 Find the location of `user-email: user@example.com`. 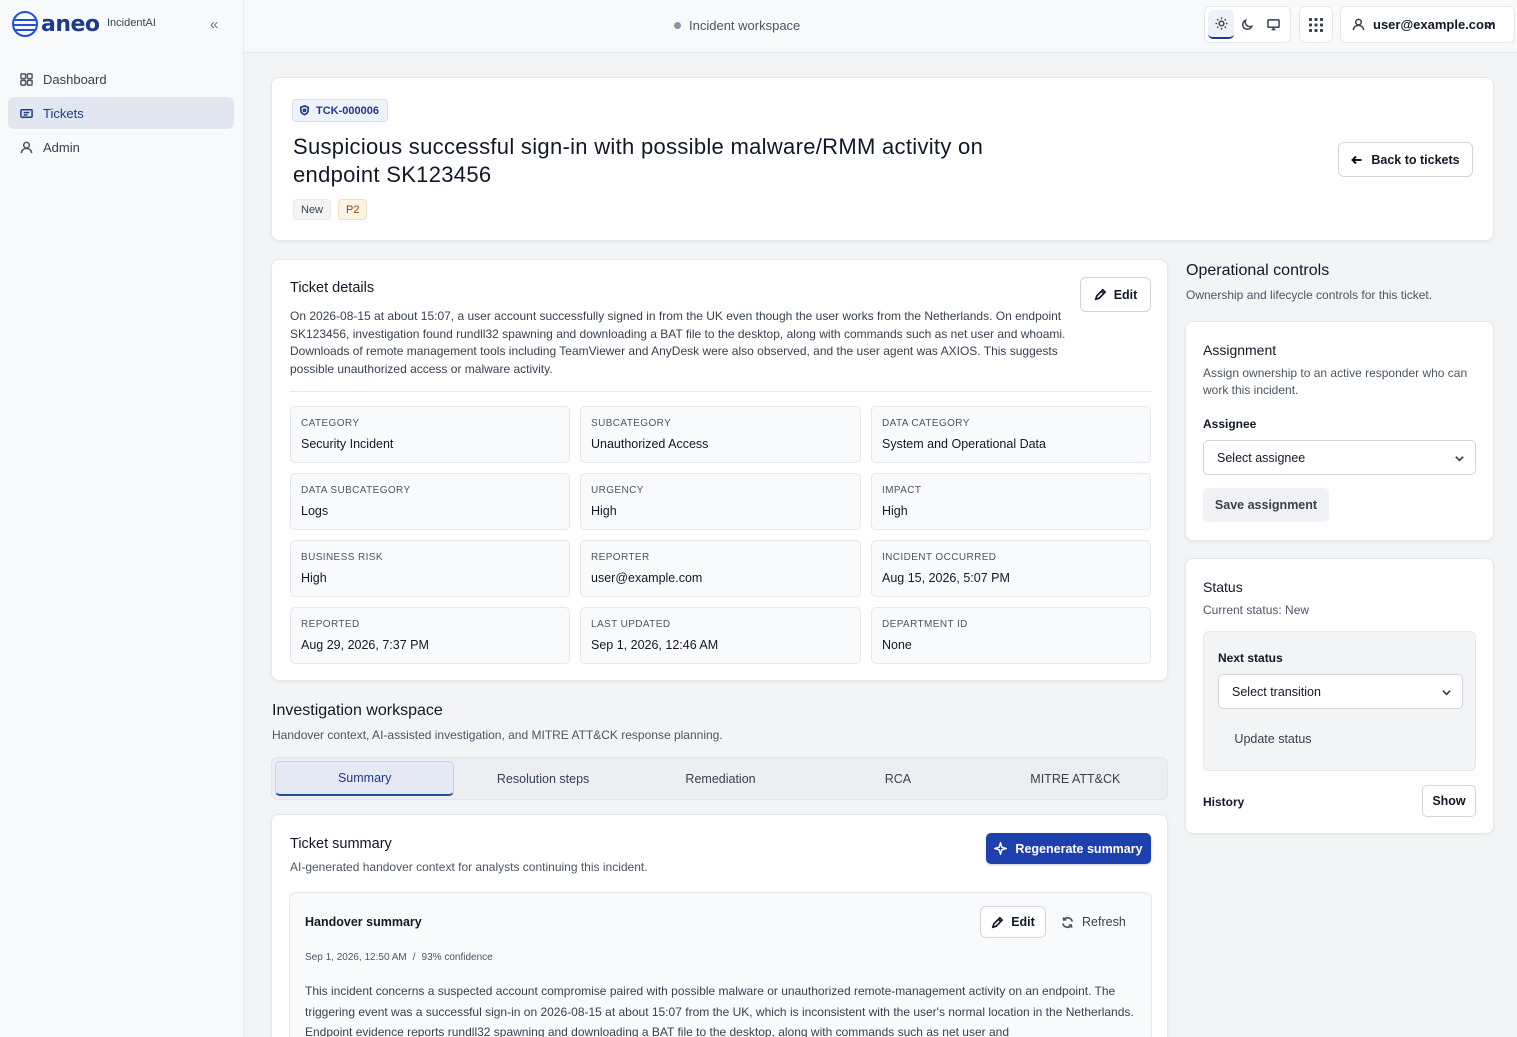

user-email: user@example.com is located at coordinates (1434, 24).